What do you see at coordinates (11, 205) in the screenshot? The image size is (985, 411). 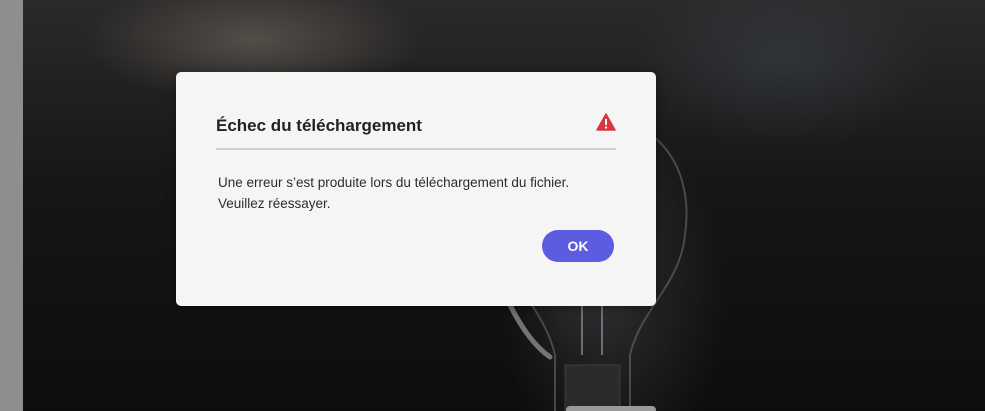 I see `left-gutter` at bounding box center [11, 205].